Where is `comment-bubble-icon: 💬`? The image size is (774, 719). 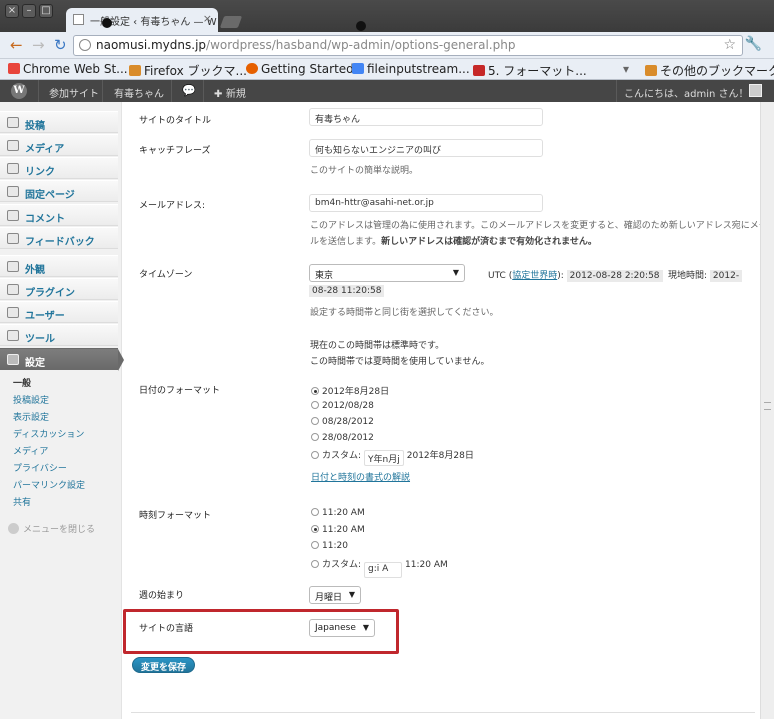
comment-bubble-icon: 💬 is located at coordinates (189, 90).